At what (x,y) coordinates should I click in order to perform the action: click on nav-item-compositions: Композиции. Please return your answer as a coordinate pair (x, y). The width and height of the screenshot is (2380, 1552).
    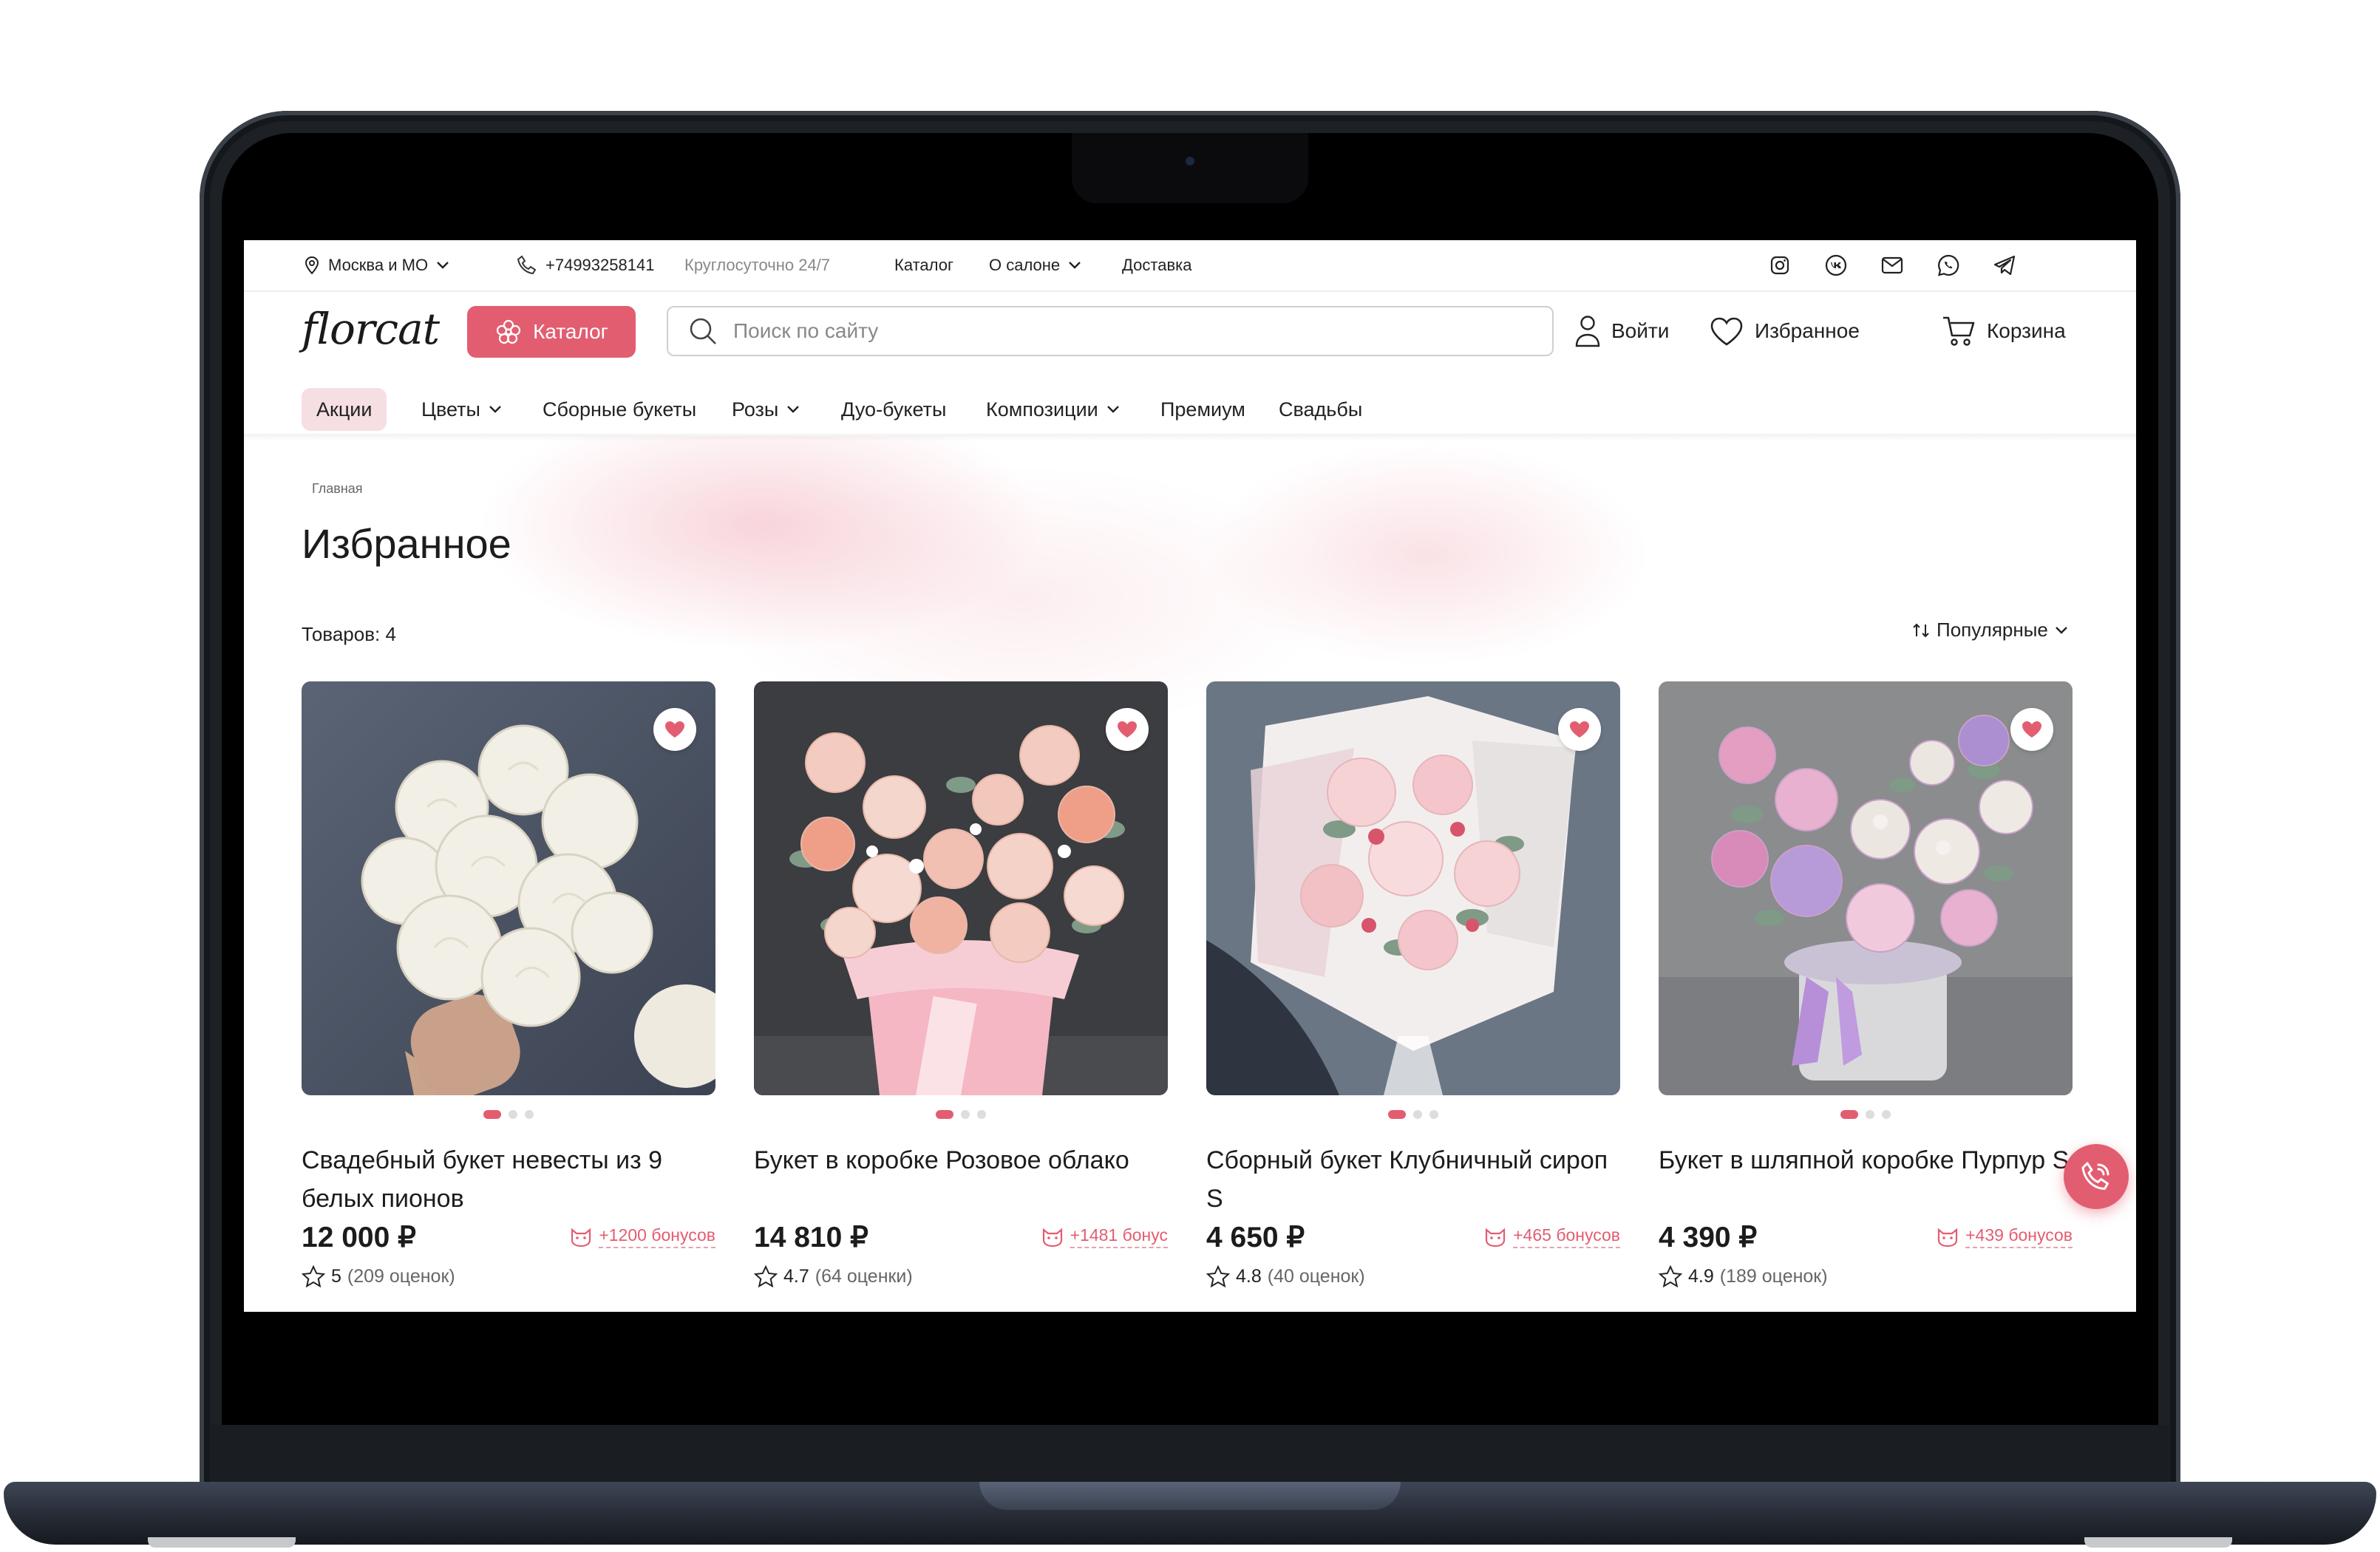
    Looking at the image, I should click on (1053, 410).